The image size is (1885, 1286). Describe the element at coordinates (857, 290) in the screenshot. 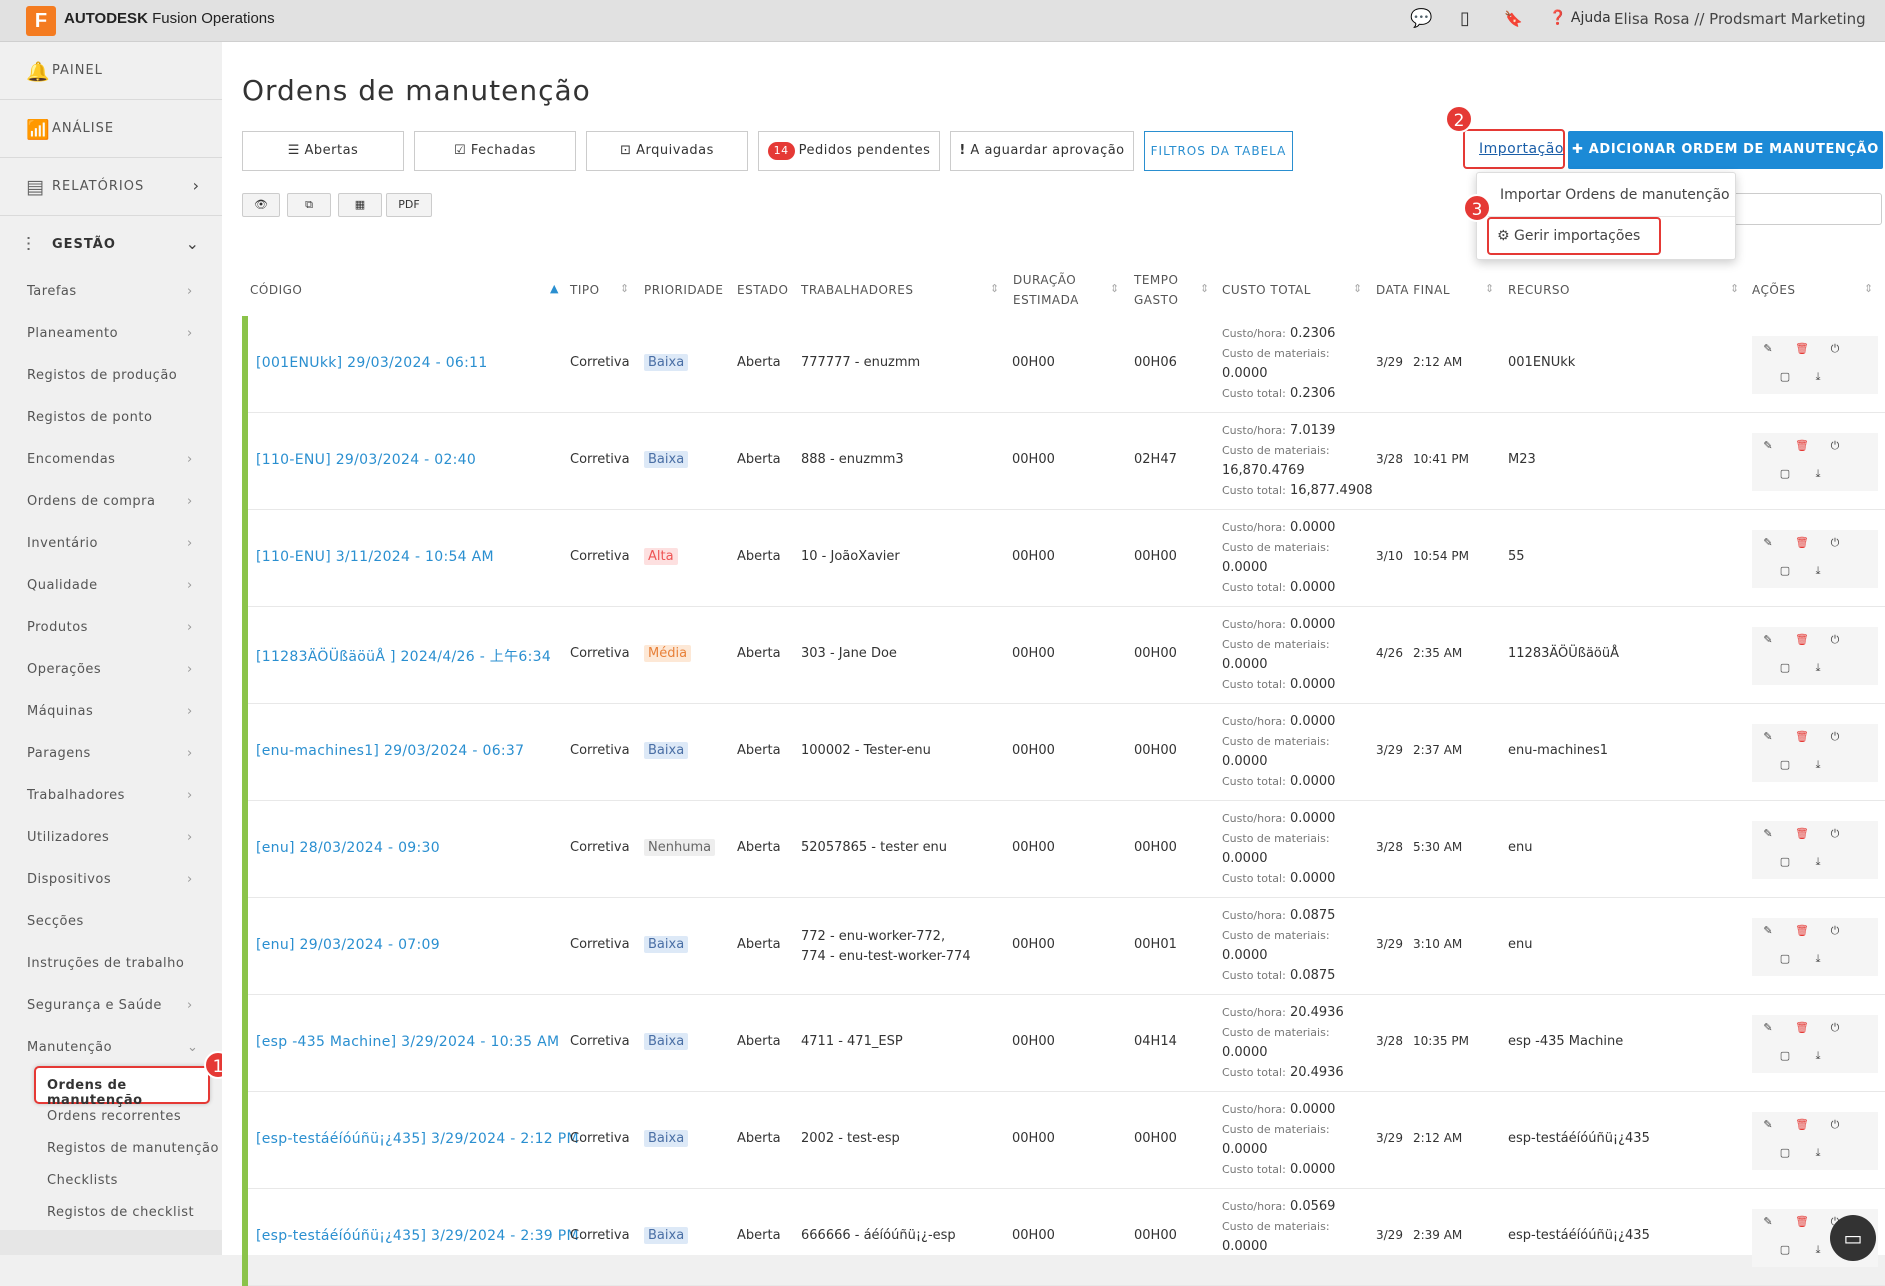

I see `col-header-trabalhadores: TRABALHADORES` at that location.